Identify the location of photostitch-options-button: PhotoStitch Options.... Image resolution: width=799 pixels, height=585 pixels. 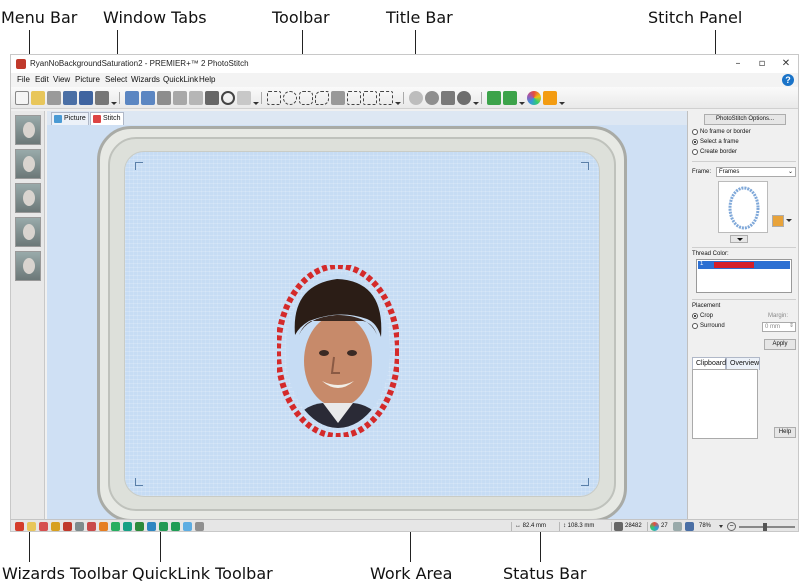
(745, 119).